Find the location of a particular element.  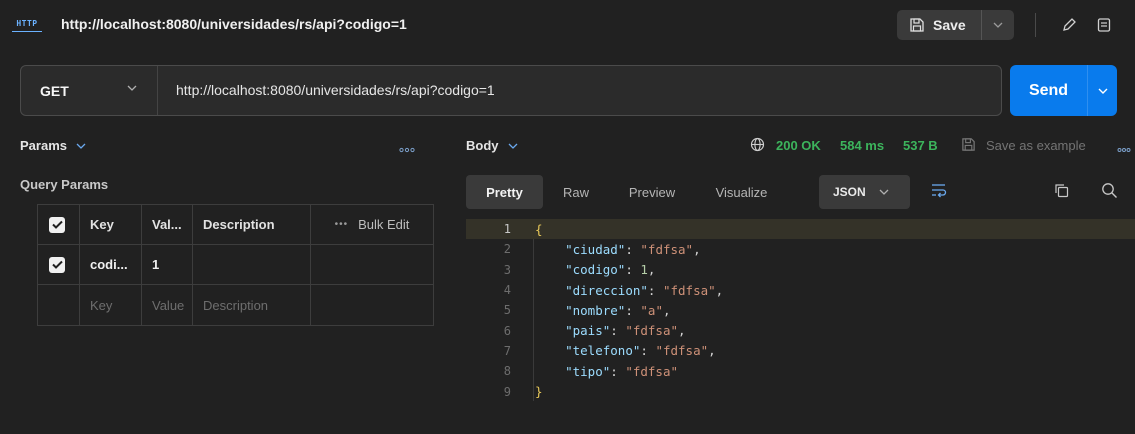

search-icon is located at coordinates (1109, 190).